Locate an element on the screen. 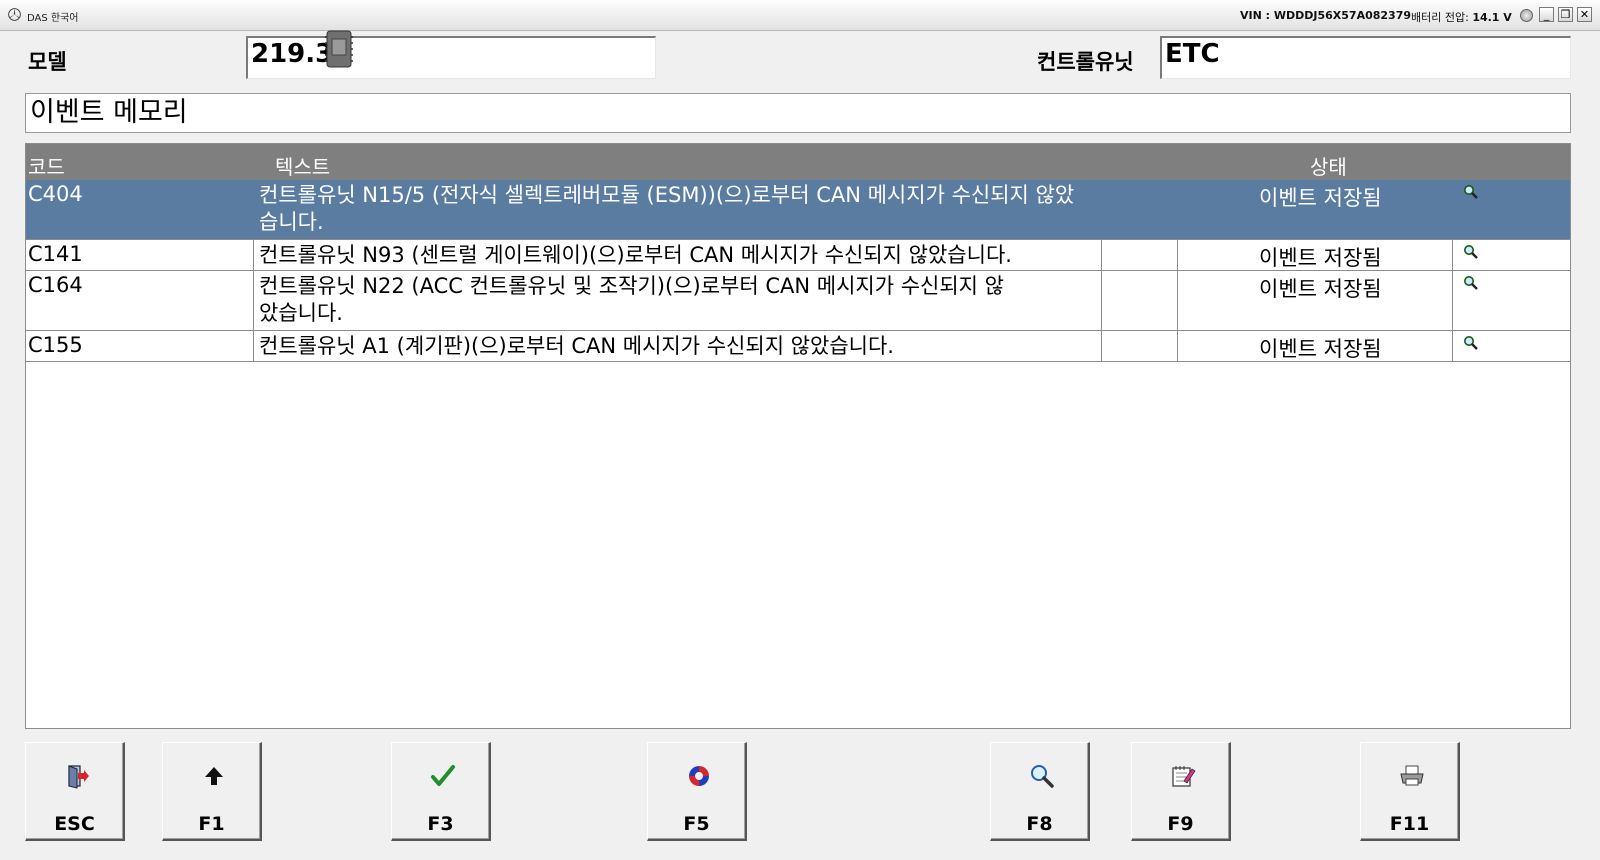  row-code: C141 is located at coordinates (55, 254).